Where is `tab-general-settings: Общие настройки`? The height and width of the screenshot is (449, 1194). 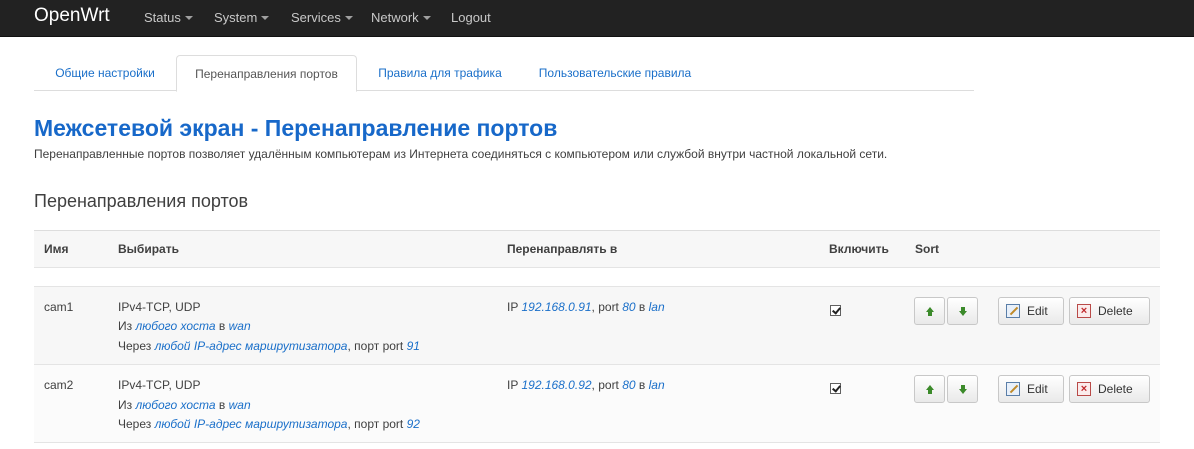
tab-general-settings: Общие настройки is located at coordinates (105, 73).